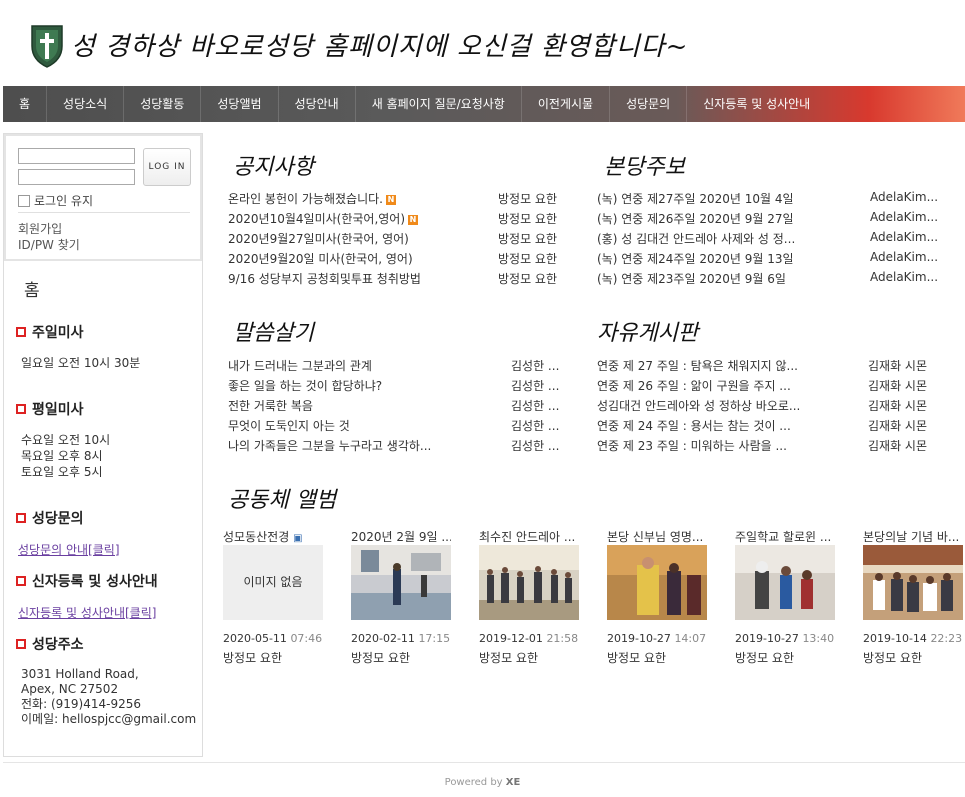 Image resolution: width=965 pixels, height=797 pixels. Describe the element at coordinates (657, 638) in the screenshot. I see `gallery-date: 2019-10-27 14:07` at that location.